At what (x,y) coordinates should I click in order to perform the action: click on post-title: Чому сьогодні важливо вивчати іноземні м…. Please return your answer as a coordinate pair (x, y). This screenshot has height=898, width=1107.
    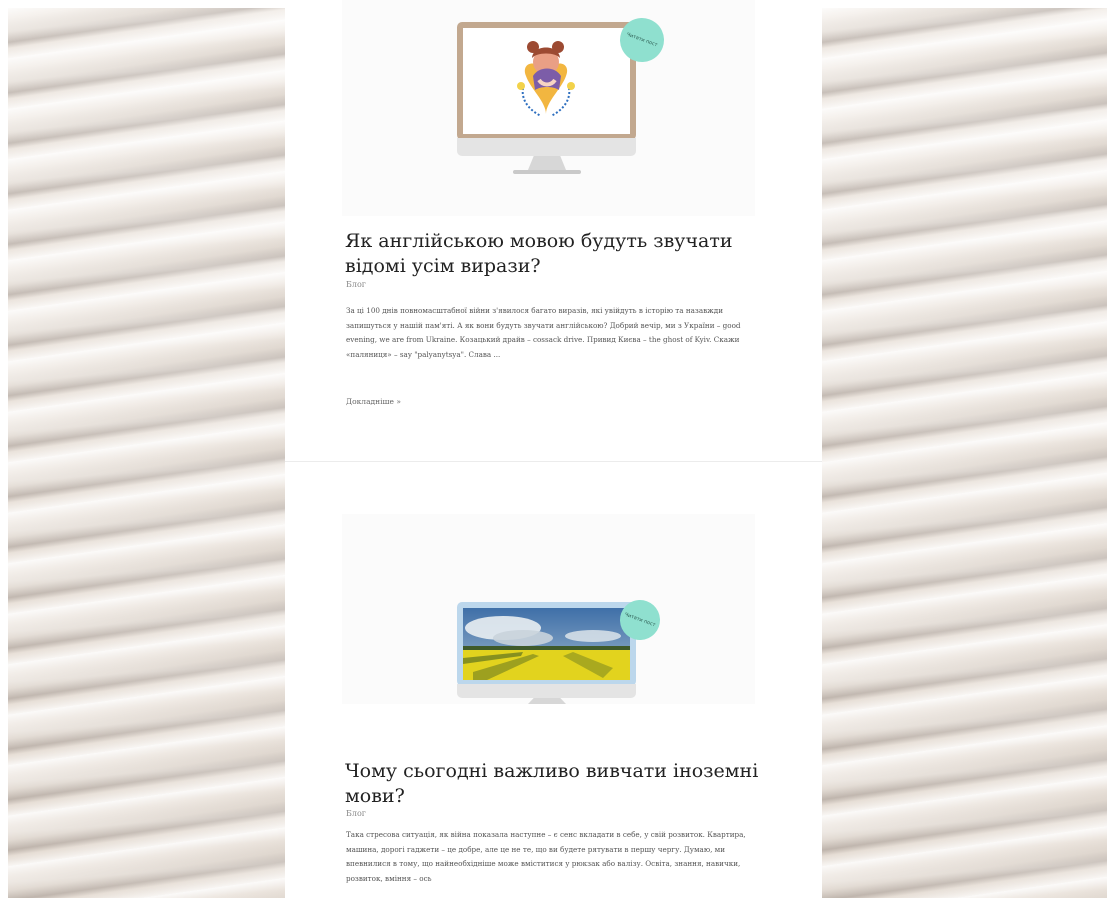
    Looking at the image, I should click on (555, 784).